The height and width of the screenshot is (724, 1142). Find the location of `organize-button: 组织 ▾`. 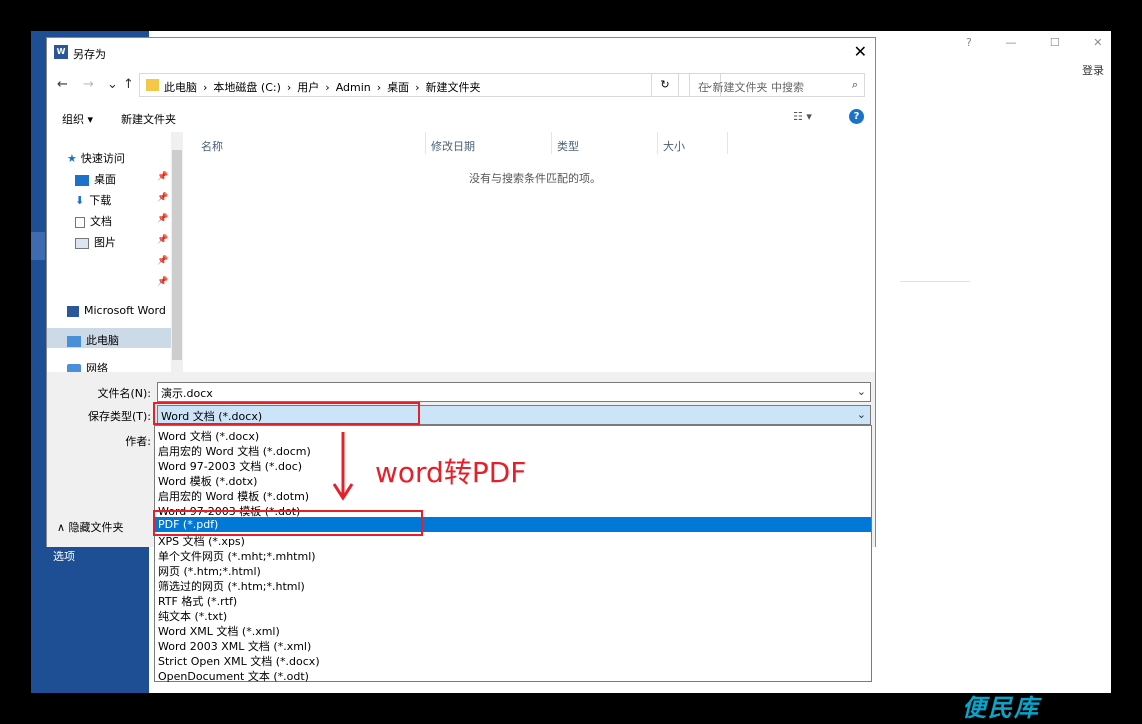

organize-button: 组织 ▾ is located at coordinates (77, 119).